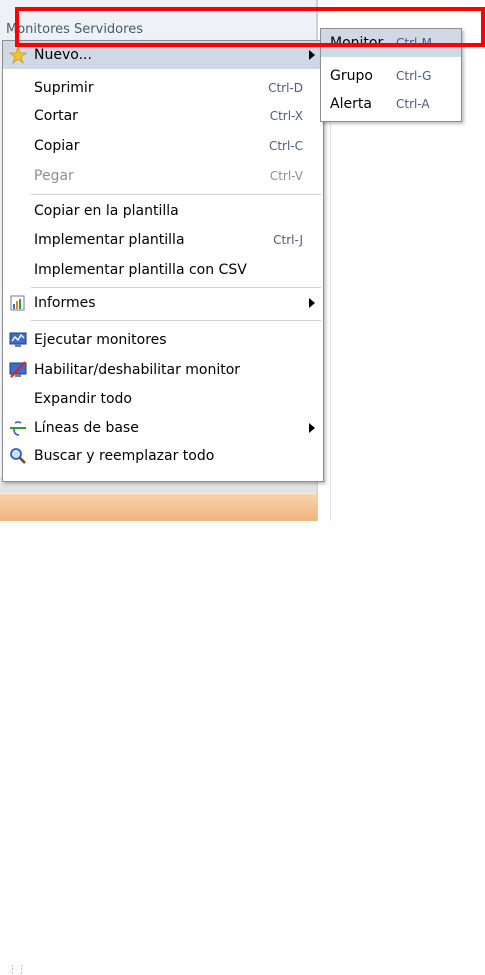 The width and height of the screenshot is (485, 975). What do you see at coordinates (163, 116) in the screenshot?
I see `menu-item-cut: Cortar Ctrl-X` at bounding box center [163, 116].